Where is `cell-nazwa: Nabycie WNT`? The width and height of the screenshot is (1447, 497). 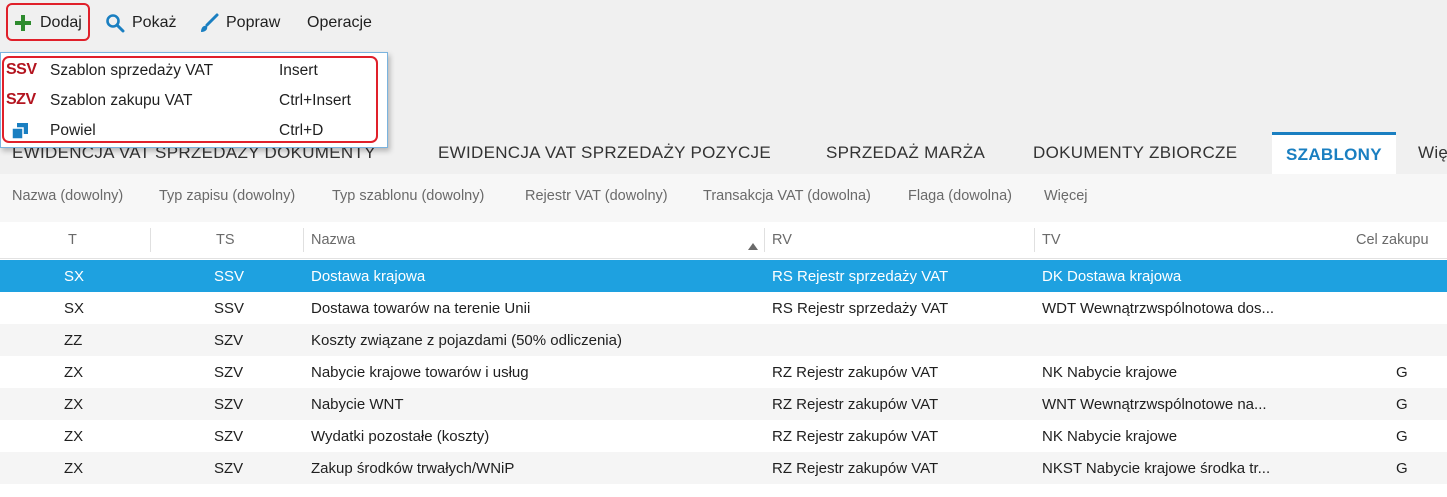
cell-nazwa: Nabycie WNT is located at coordinates (357, 404).